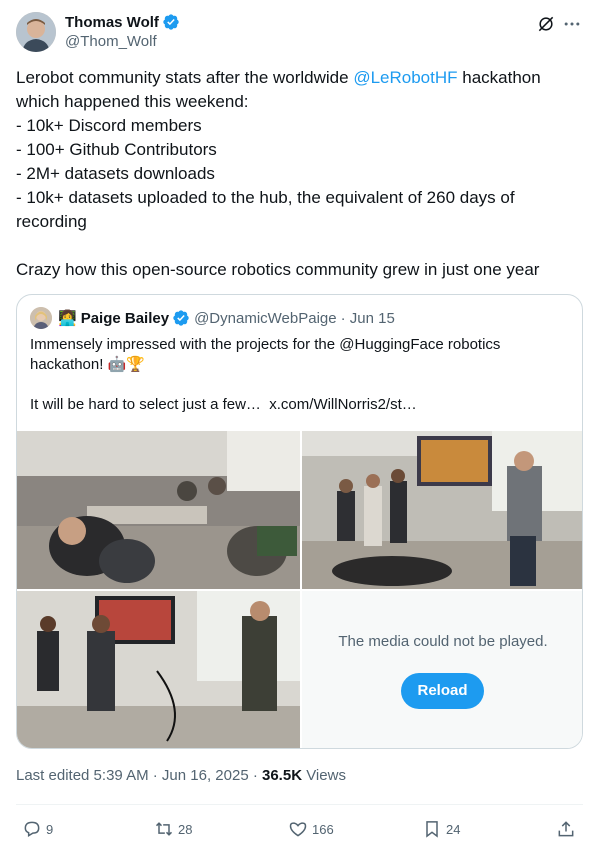 The width and height of the screenshot is (599, 852). I want to click on quoted-author-avatar, so click(41, 318).